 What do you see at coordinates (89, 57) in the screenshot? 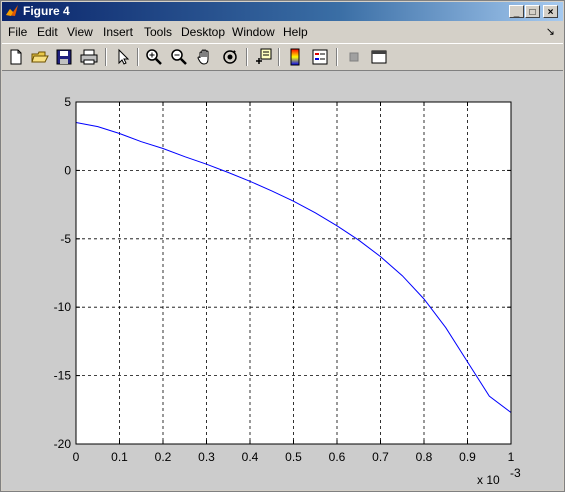
I see `print-icon` at bounding box center [89, 57].